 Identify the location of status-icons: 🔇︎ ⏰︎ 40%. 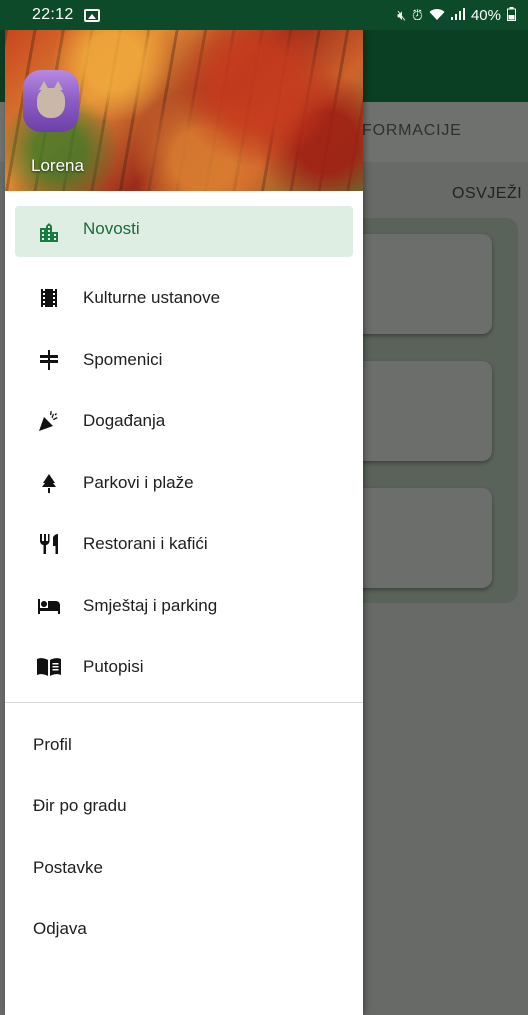
(456, 15).